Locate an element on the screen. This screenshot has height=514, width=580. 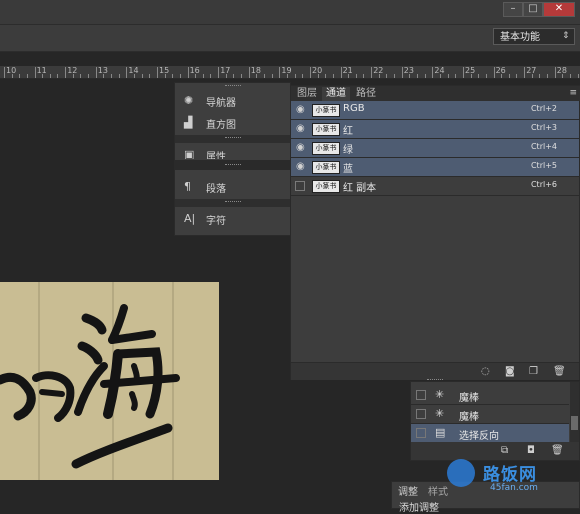
channel-row-red-copy: 小篆书海 红 副本 Ctrl+6 is located at coordinates (435, 186).